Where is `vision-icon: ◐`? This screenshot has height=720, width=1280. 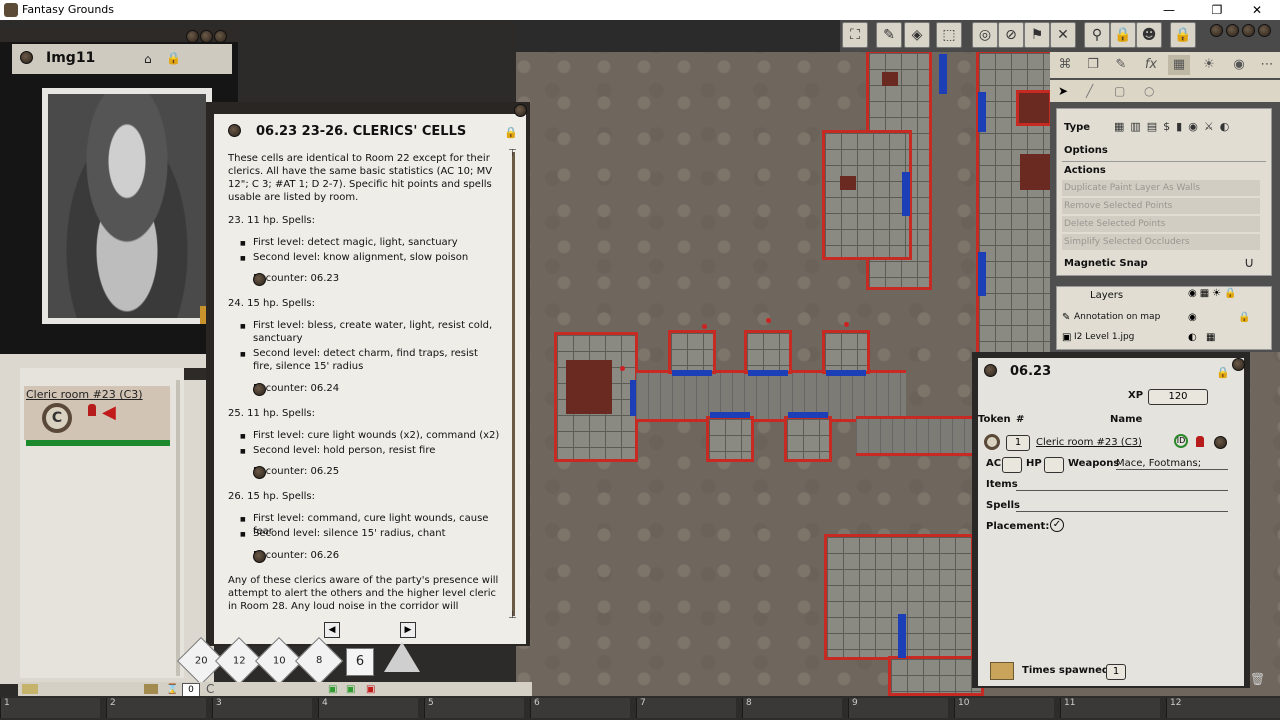 vision-icon: ◐ is located at coordinates (1192, 337).